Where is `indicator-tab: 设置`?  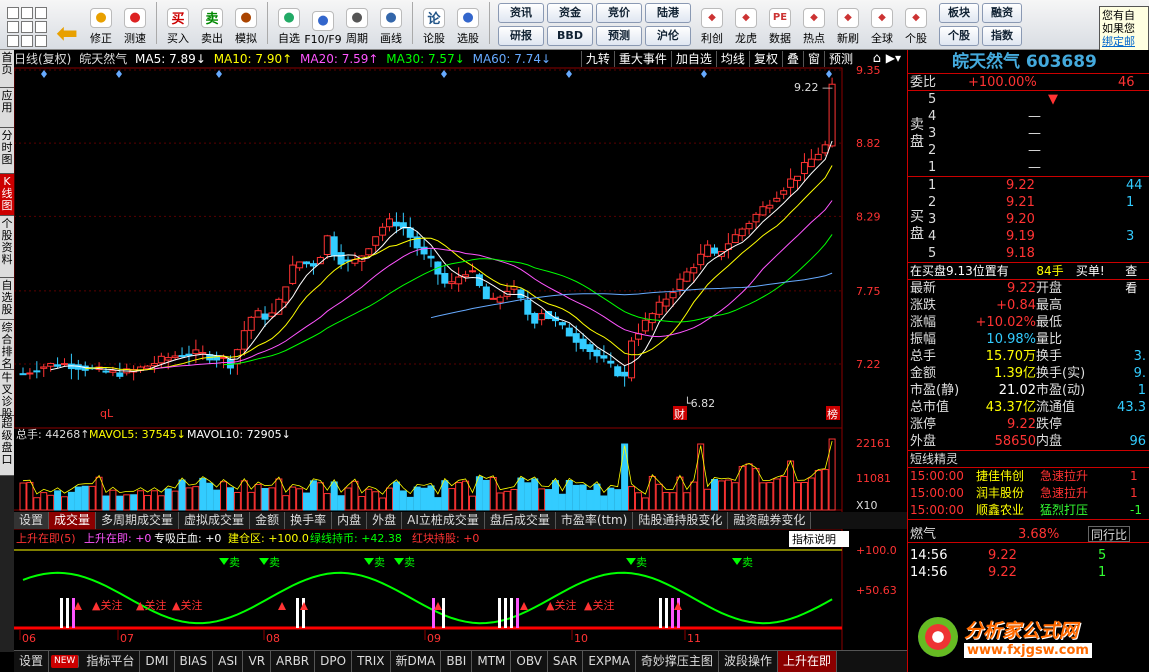
indicator-tab: 设置 is located at coordinates (32, 520).